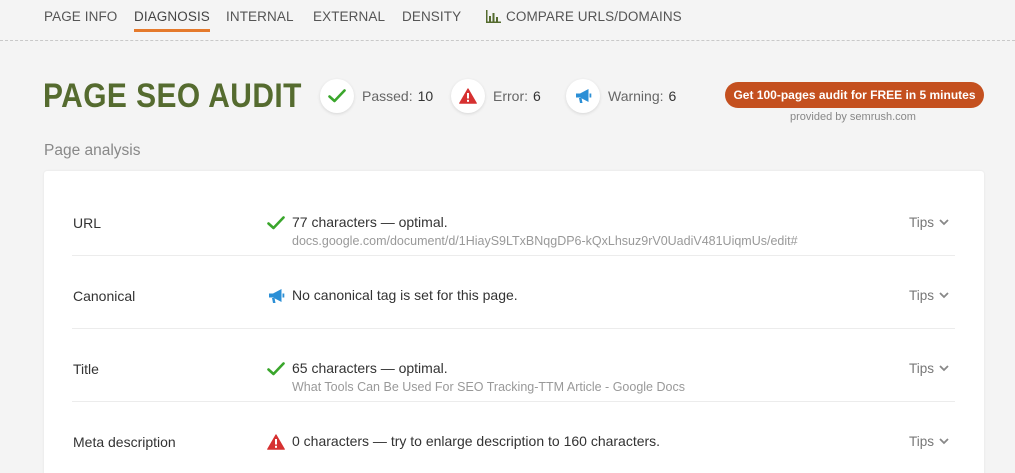 The width and height of the screenshot is (1015, 473). Describe the element at coordinates (387, 96) in the screenshot. I see `passed-label: Passed:` at that location.